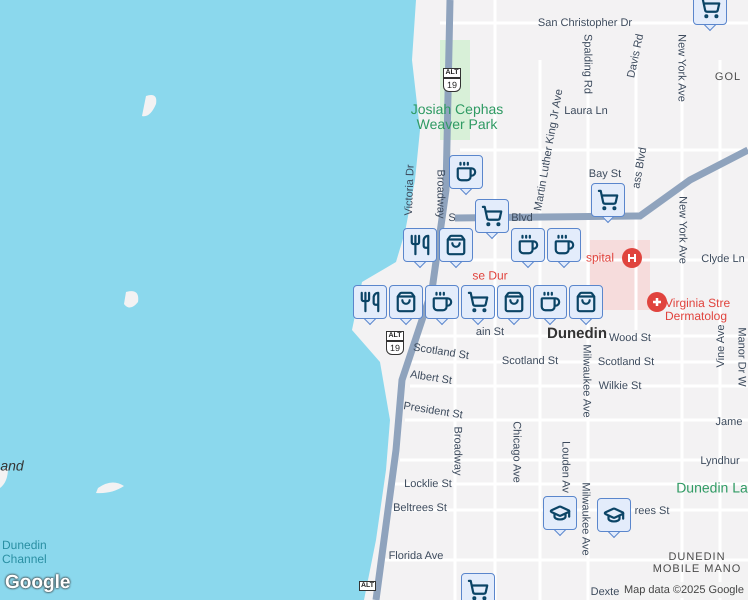  I want to click on street-label: Martin Luther King Jr Ave, so click(549, 150).